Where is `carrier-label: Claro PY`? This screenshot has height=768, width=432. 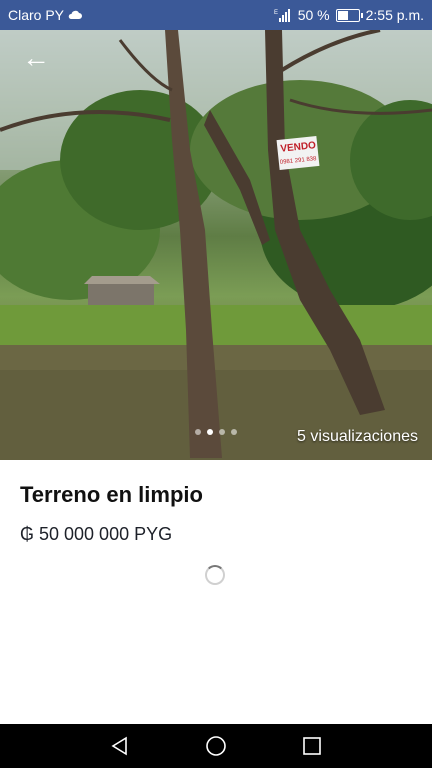 carrier-label: Claro PY is located at coordinates (36, 15).